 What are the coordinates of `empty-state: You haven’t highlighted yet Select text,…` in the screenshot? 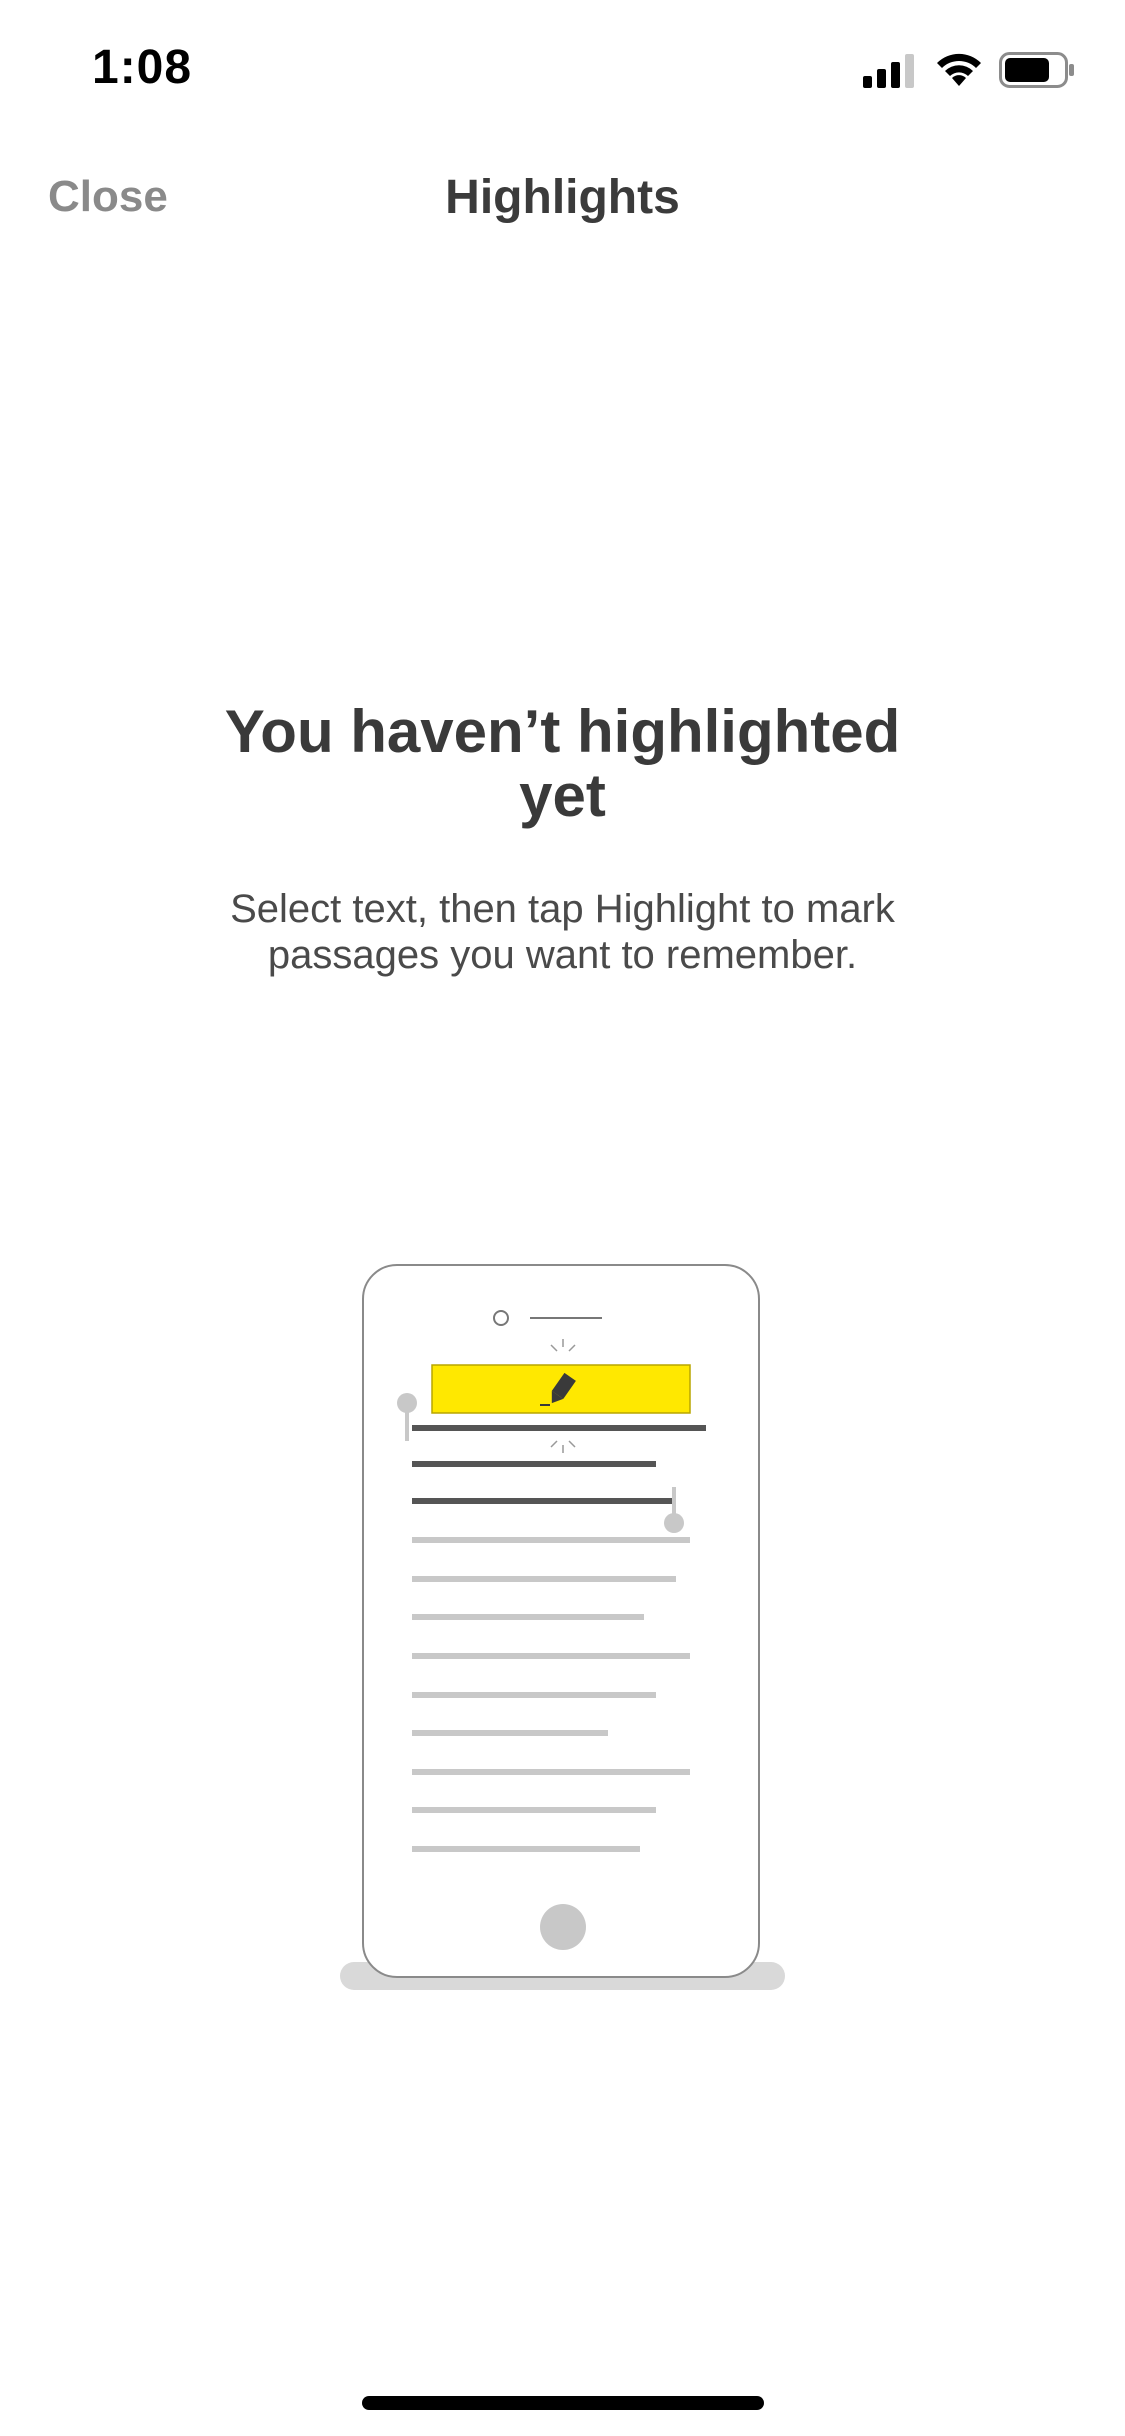 It's located at (562, 839).